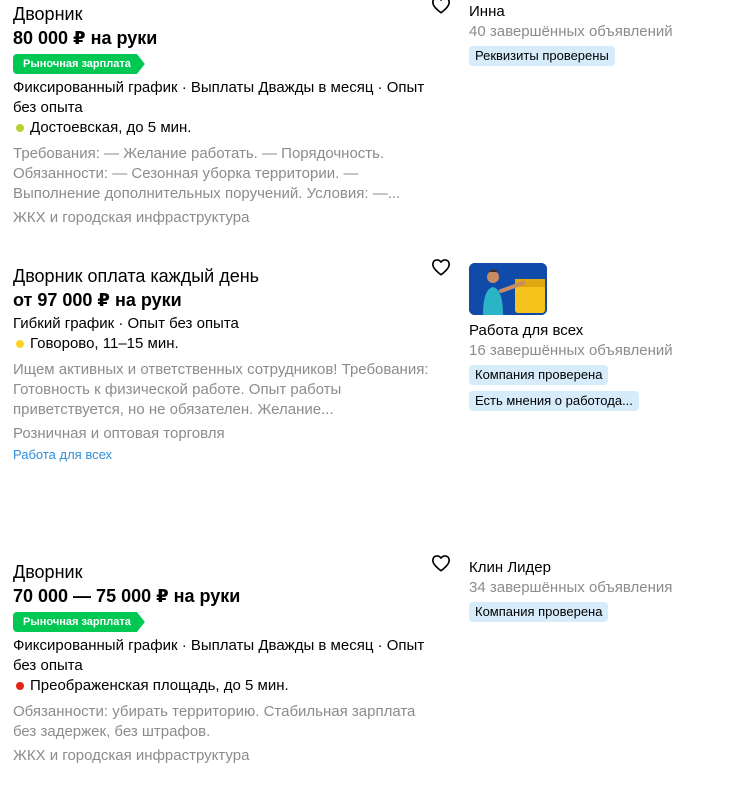 The width and height of the screenshot is (745, 789). I want to click on metro-label: Преображенская площадь, до 5 мин., so click(159, 685).